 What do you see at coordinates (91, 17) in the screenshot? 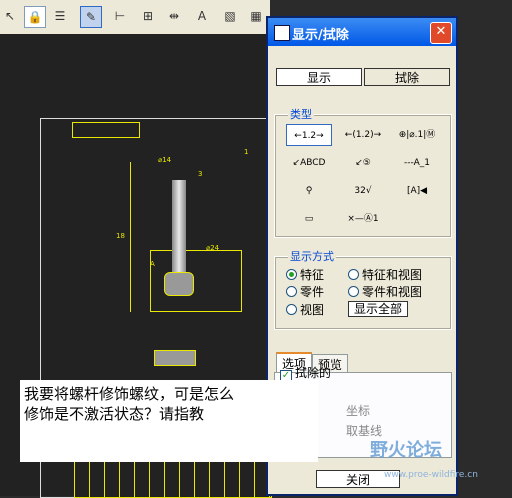
I see `toolbar-show-erase-icon: ✎` at bounding box center [91, 17].